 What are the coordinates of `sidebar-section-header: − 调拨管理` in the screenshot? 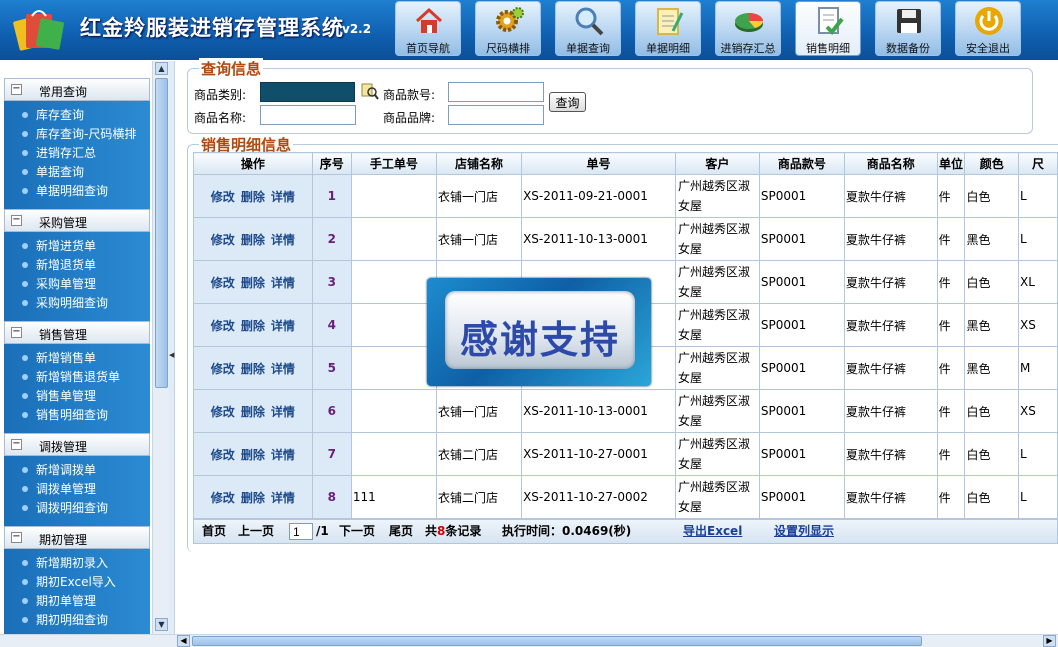 It's located at (77, 444).